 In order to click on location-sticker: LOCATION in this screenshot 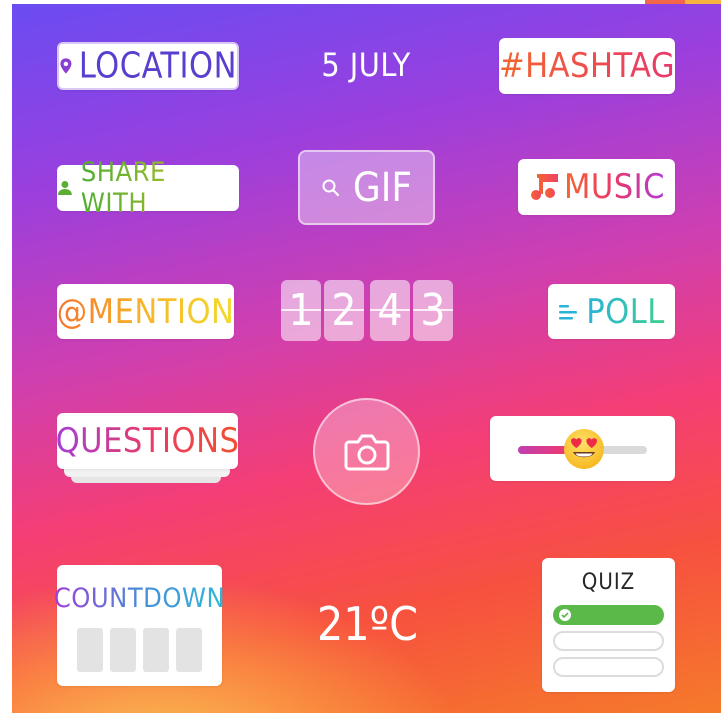, I will do `click(148, 66)`.